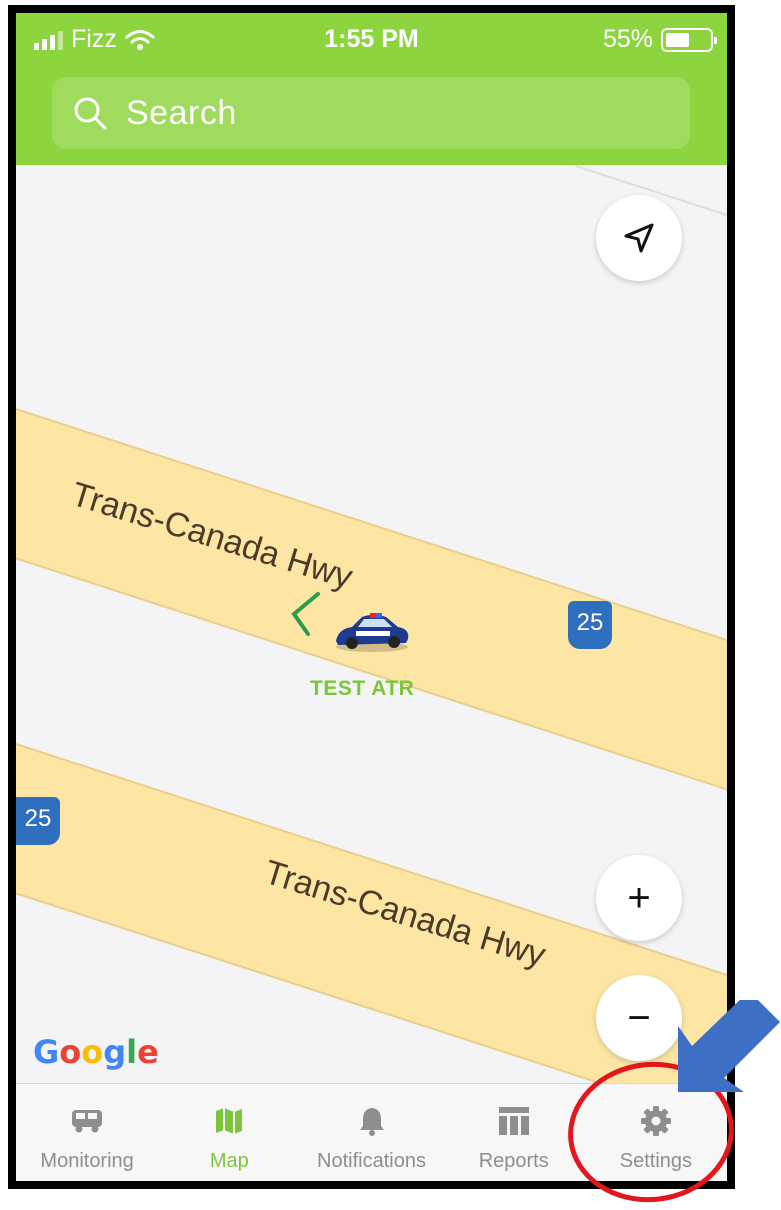 The width and height of the screenshot is (781, 1210). I want to click on search-placeholder: Search, so click(181, 112).